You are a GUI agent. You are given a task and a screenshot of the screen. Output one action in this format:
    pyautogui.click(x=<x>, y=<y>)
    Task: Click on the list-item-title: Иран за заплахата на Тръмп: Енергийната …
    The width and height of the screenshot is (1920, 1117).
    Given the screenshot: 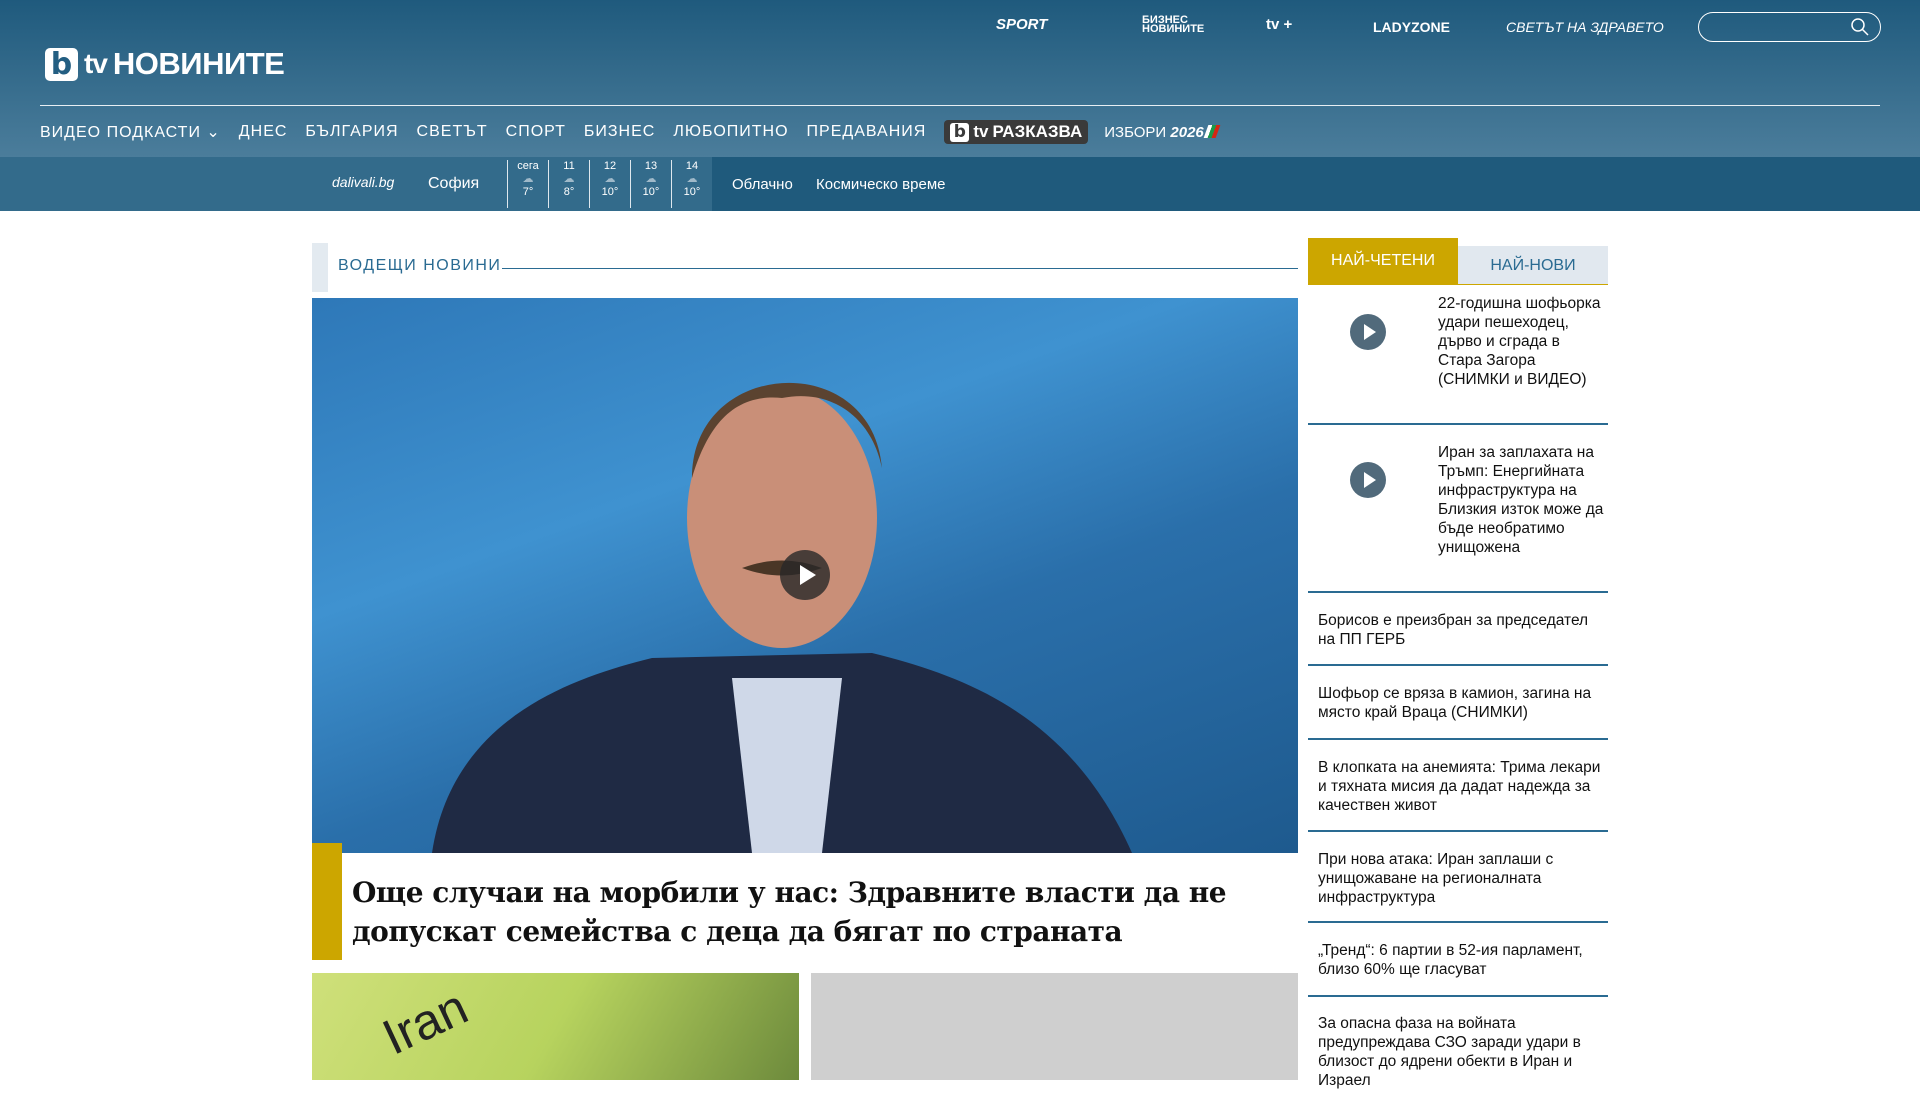 What is the action you would take?
    pyautogui.click(x=1521, y=500)
    